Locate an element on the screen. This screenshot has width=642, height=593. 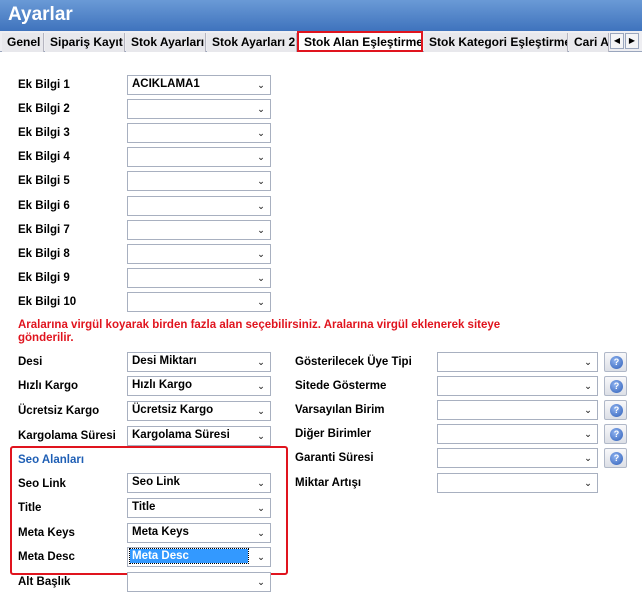
ek-bilgi-2-label: Ek Bilgi 2 is located at coordinates (44, 109).